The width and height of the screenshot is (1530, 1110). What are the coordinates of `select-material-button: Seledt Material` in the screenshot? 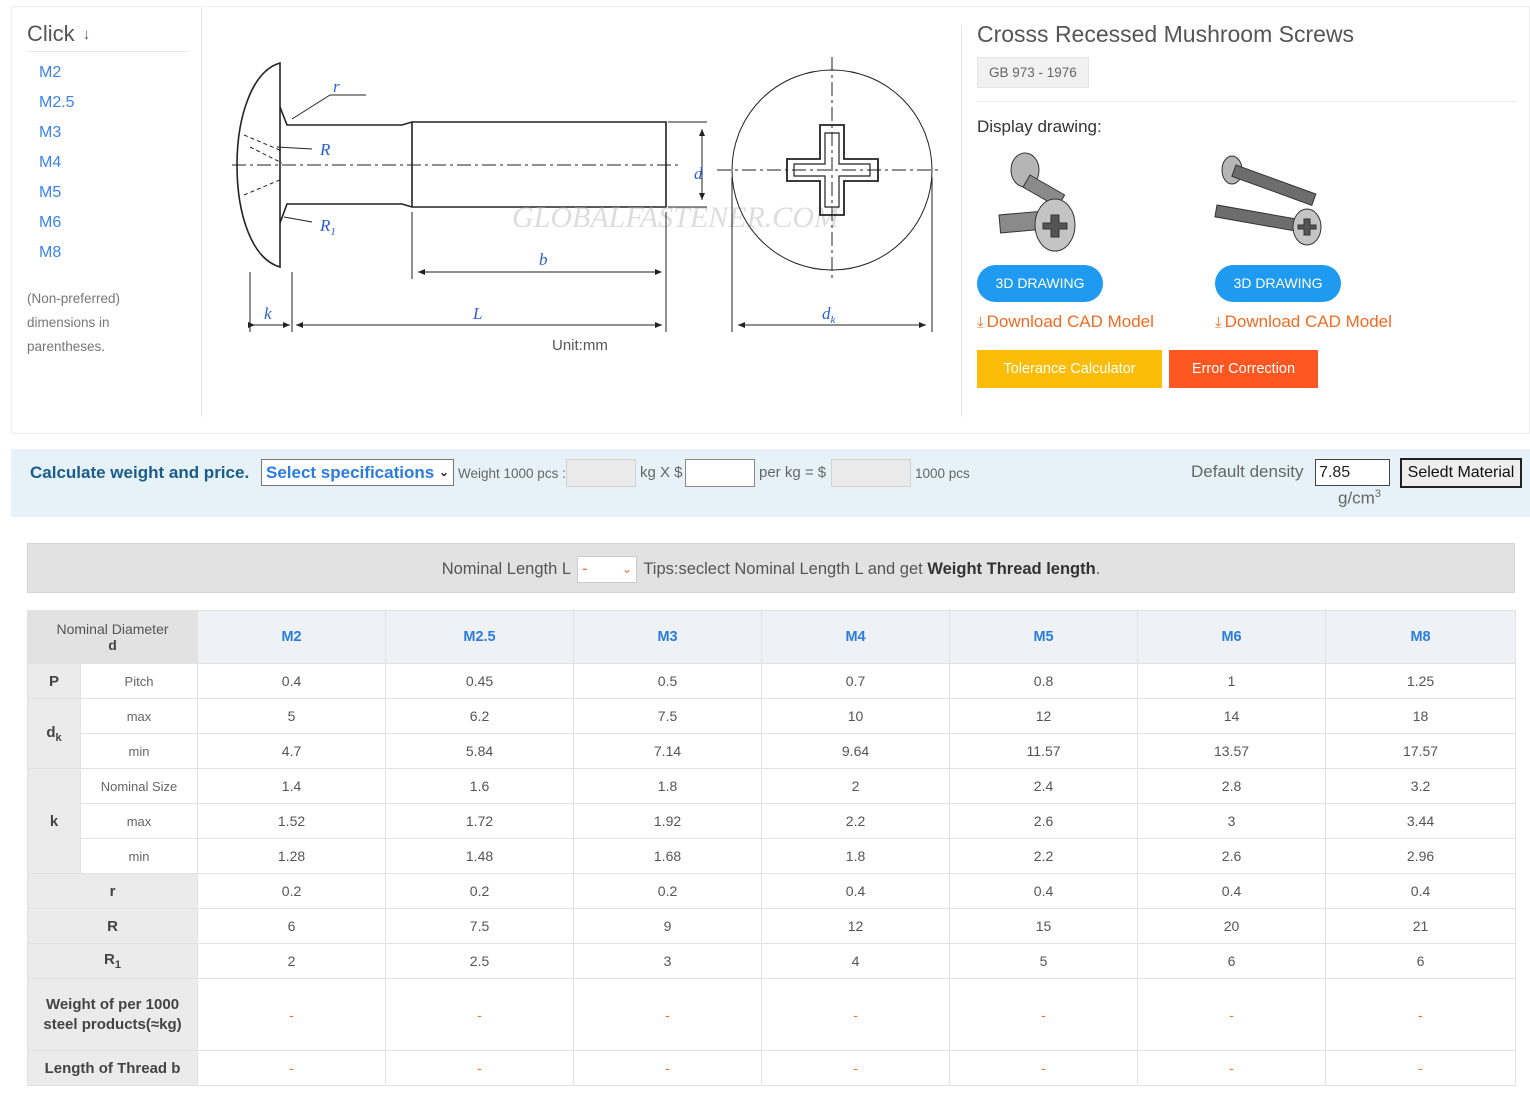 It's located at (1461, 473).